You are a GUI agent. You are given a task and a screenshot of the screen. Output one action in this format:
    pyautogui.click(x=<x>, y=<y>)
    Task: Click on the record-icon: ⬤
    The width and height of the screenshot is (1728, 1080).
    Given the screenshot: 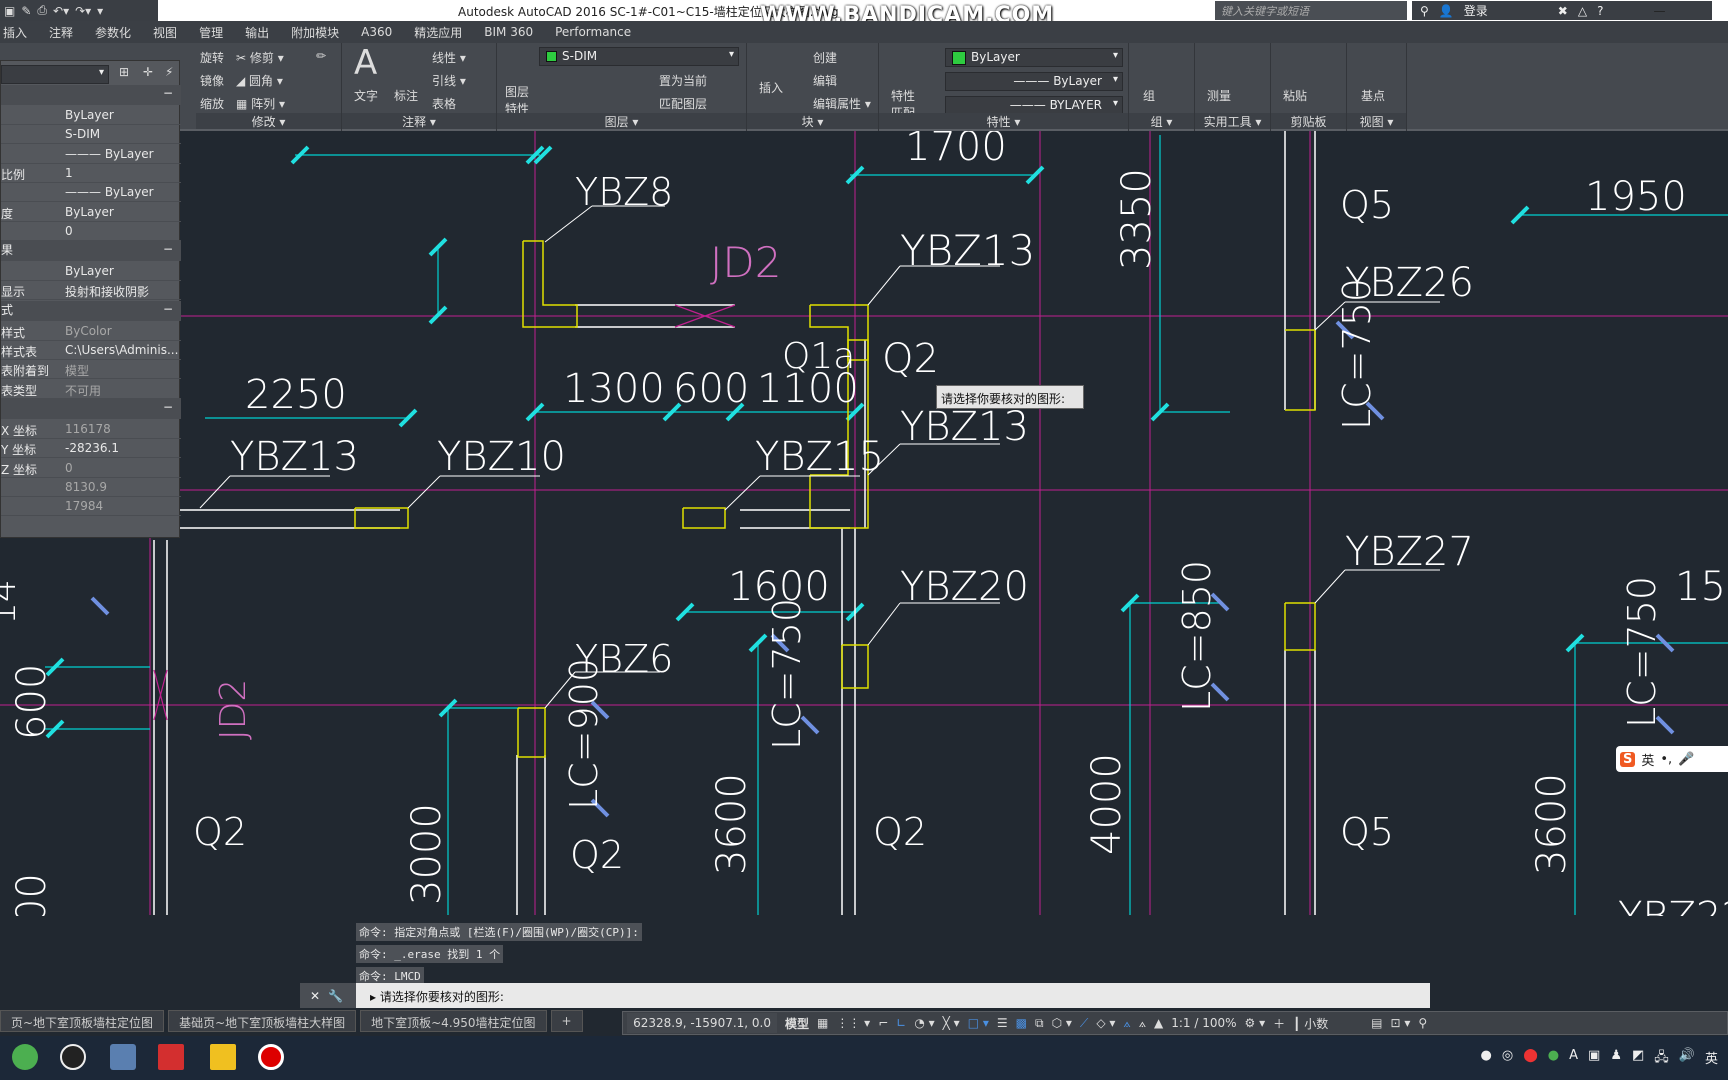 What is the action you would take?
    pyautogui.click(x=1530, y=1059)
    